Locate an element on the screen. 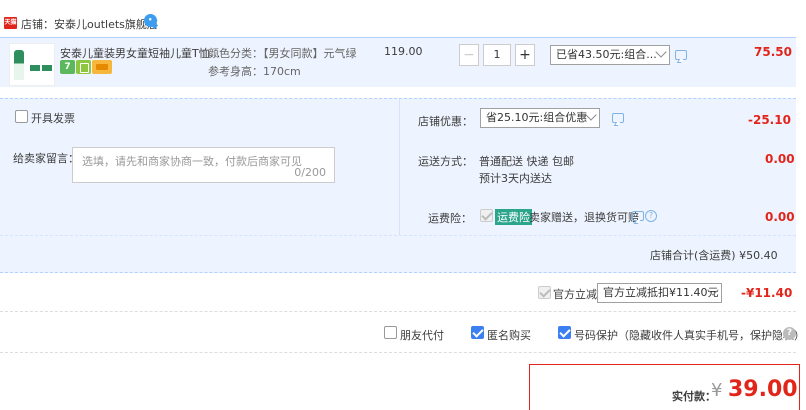  store-discount-select: 省25.10元:组合优惠 is located at coordinates (540, 118).